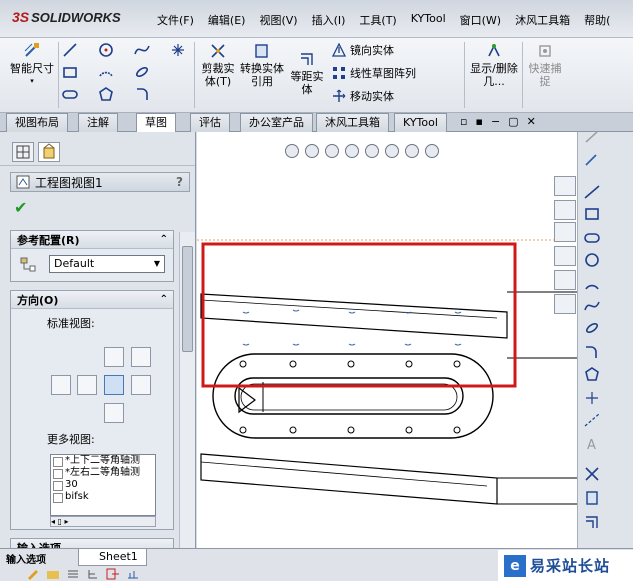  Describe the element at coordinates (329, 20) in the screenshot. I see `menu-insert: 插入(I)` at that location.